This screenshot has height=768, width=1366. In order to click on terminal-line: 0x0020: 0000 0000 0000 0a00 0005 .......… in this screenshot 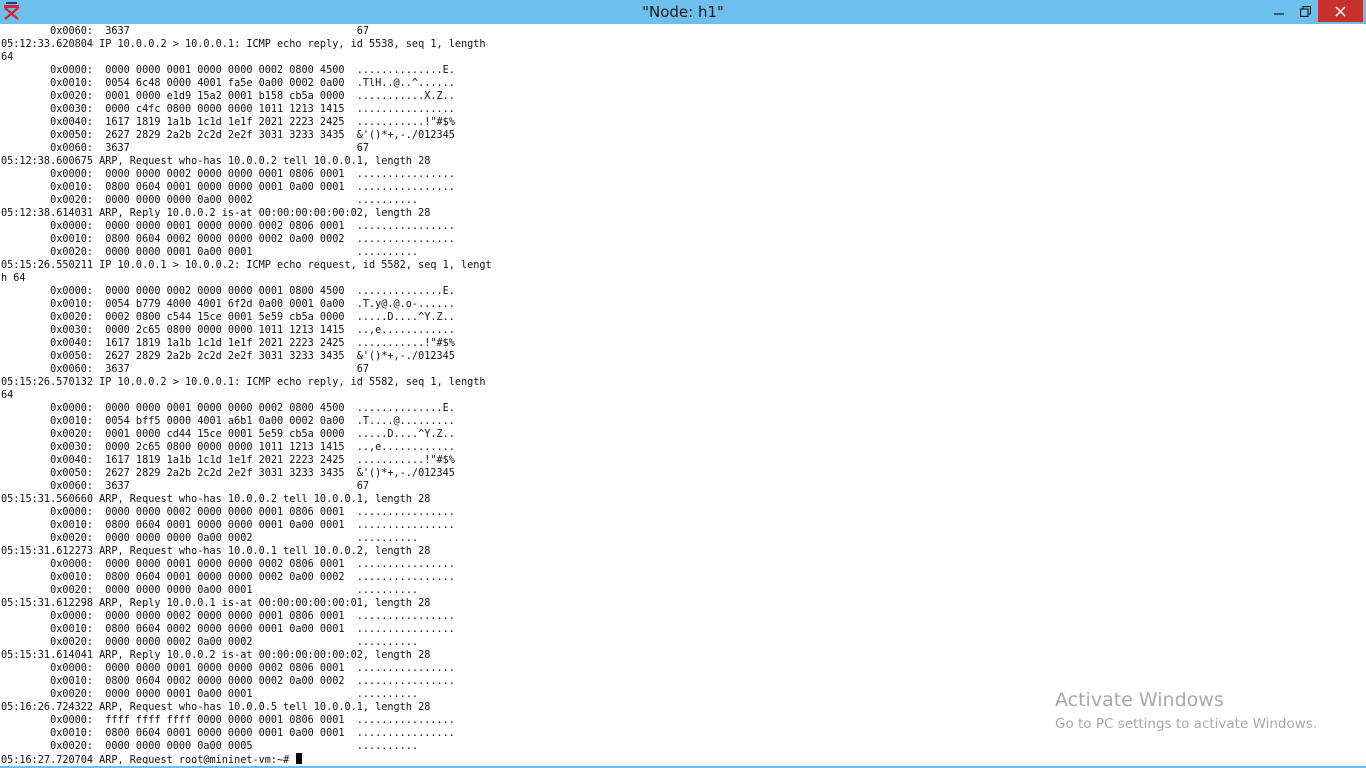, I will do `click(210, 746)`.